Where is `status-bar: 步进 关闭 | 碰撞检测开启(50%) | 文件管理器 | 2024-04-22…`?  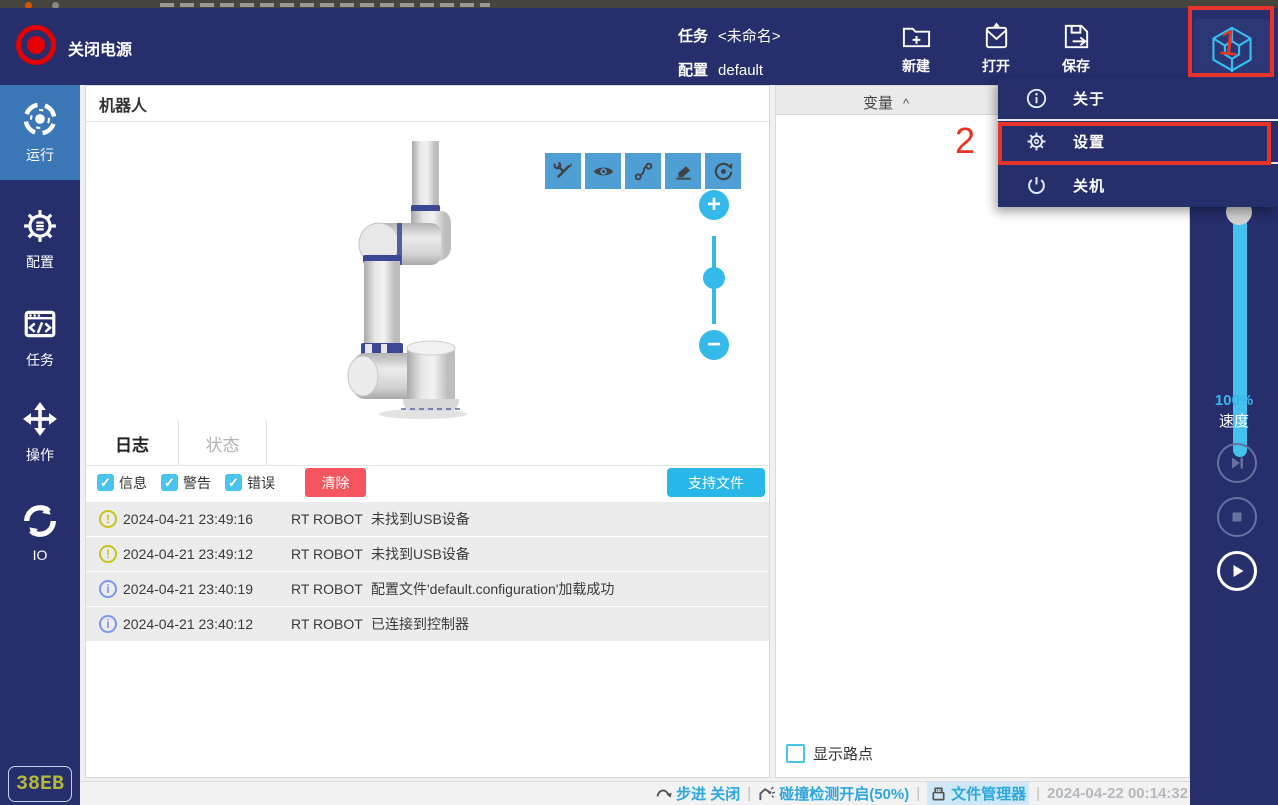
status-bar: 步进 关闭 | 碰撞检测开启(50%) | 文件管理器 | 2024-04-22… is located at coordinates (635, 793).